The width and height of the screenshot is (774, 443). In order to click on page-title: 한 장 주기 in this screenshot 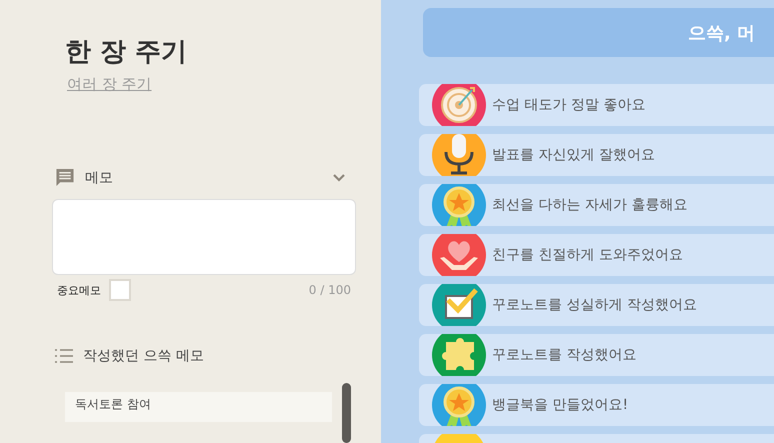, I will do `click(126, 52)`.